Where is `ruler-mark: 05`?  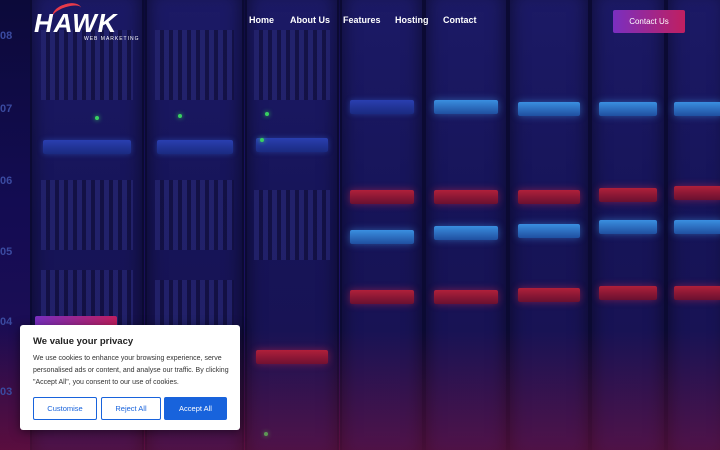
ruler-mark: 05 is located at coordinates (6, 252).